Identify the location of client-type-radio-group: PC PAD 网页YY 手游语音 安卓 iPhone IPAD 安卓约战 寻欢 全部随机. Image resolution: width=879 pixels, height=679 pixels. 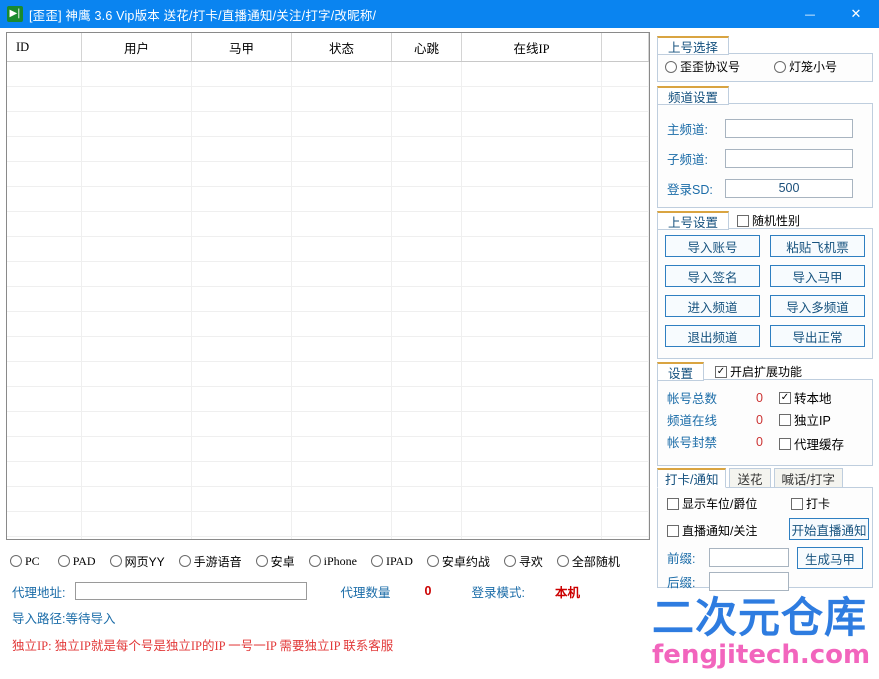
(332, 561).